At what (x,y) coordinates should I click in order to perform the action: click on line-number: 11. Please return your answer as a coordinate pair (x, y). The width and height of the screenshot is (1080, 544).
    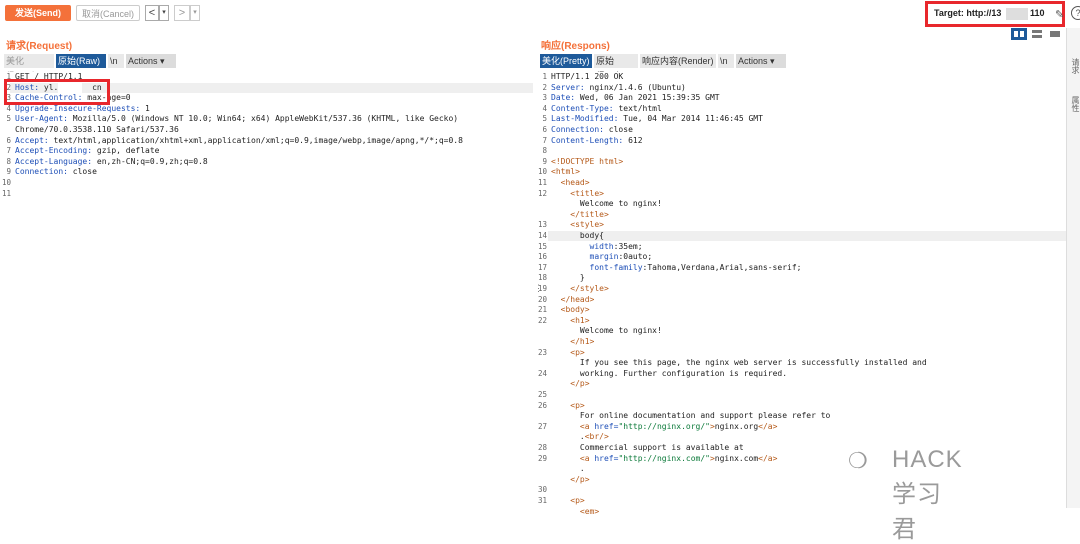
    Looking at the image, I should click on (6, 193).